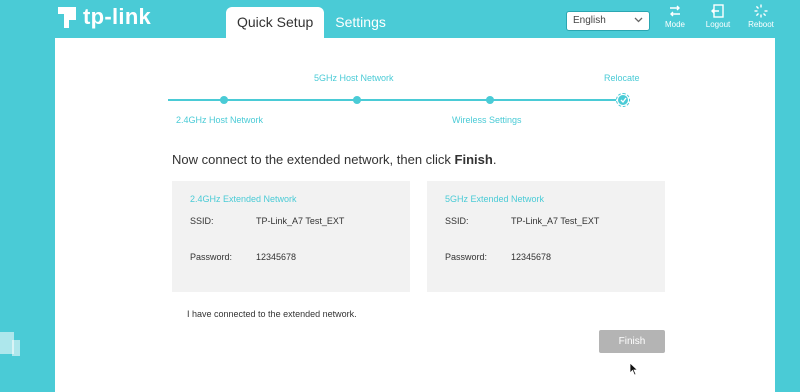 Image resolution: width=800 pixels, height=392 pixels. What do you see at coordinates (634, 369) in the screenshot?
I see `mouse-cursor-icon` at bounding box center [634, 369].